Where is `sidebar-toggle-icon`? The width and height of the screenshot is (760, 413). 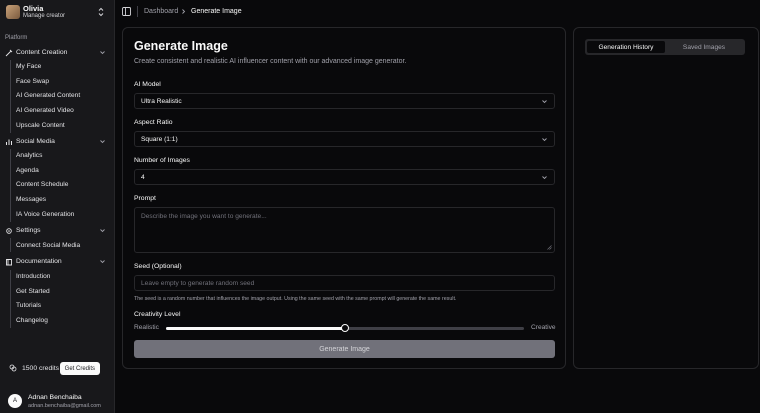 sidebar-toggle-icon is located at coordinates (126, 11).